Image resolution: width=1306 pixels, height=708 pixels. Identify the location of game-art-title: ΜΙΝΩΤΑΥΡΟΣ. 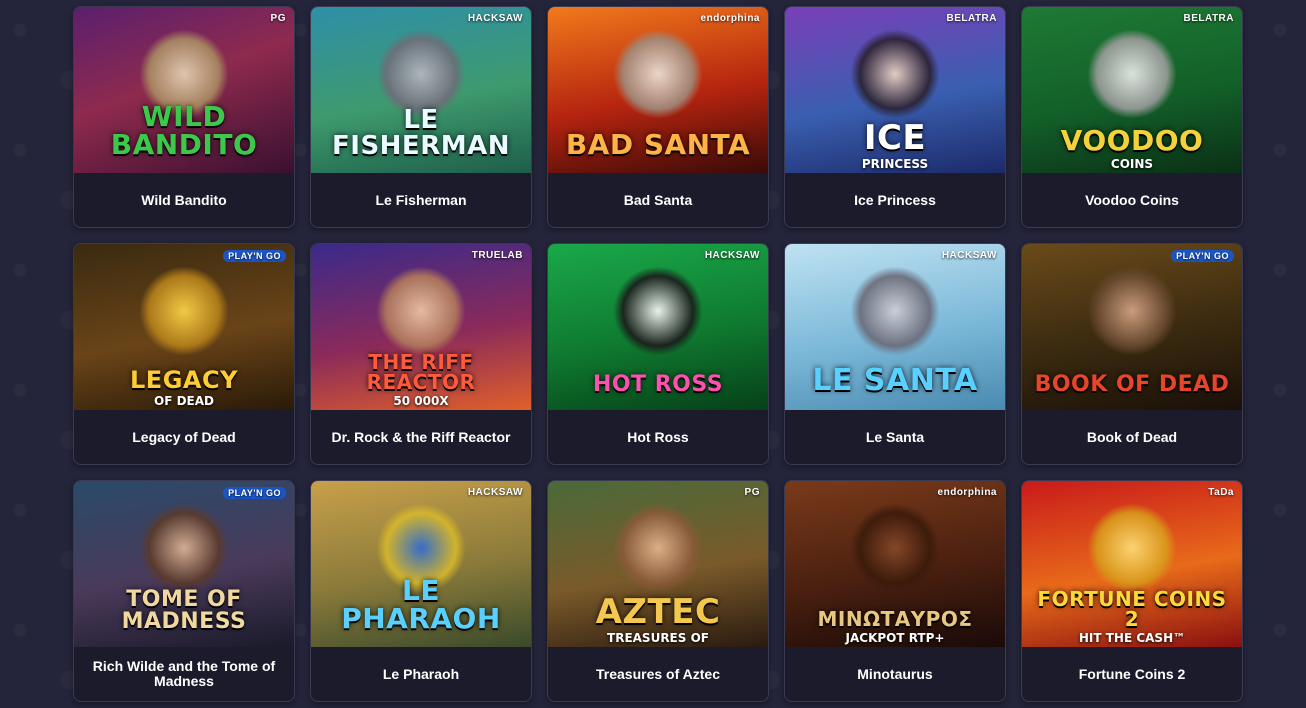
(895, 619).